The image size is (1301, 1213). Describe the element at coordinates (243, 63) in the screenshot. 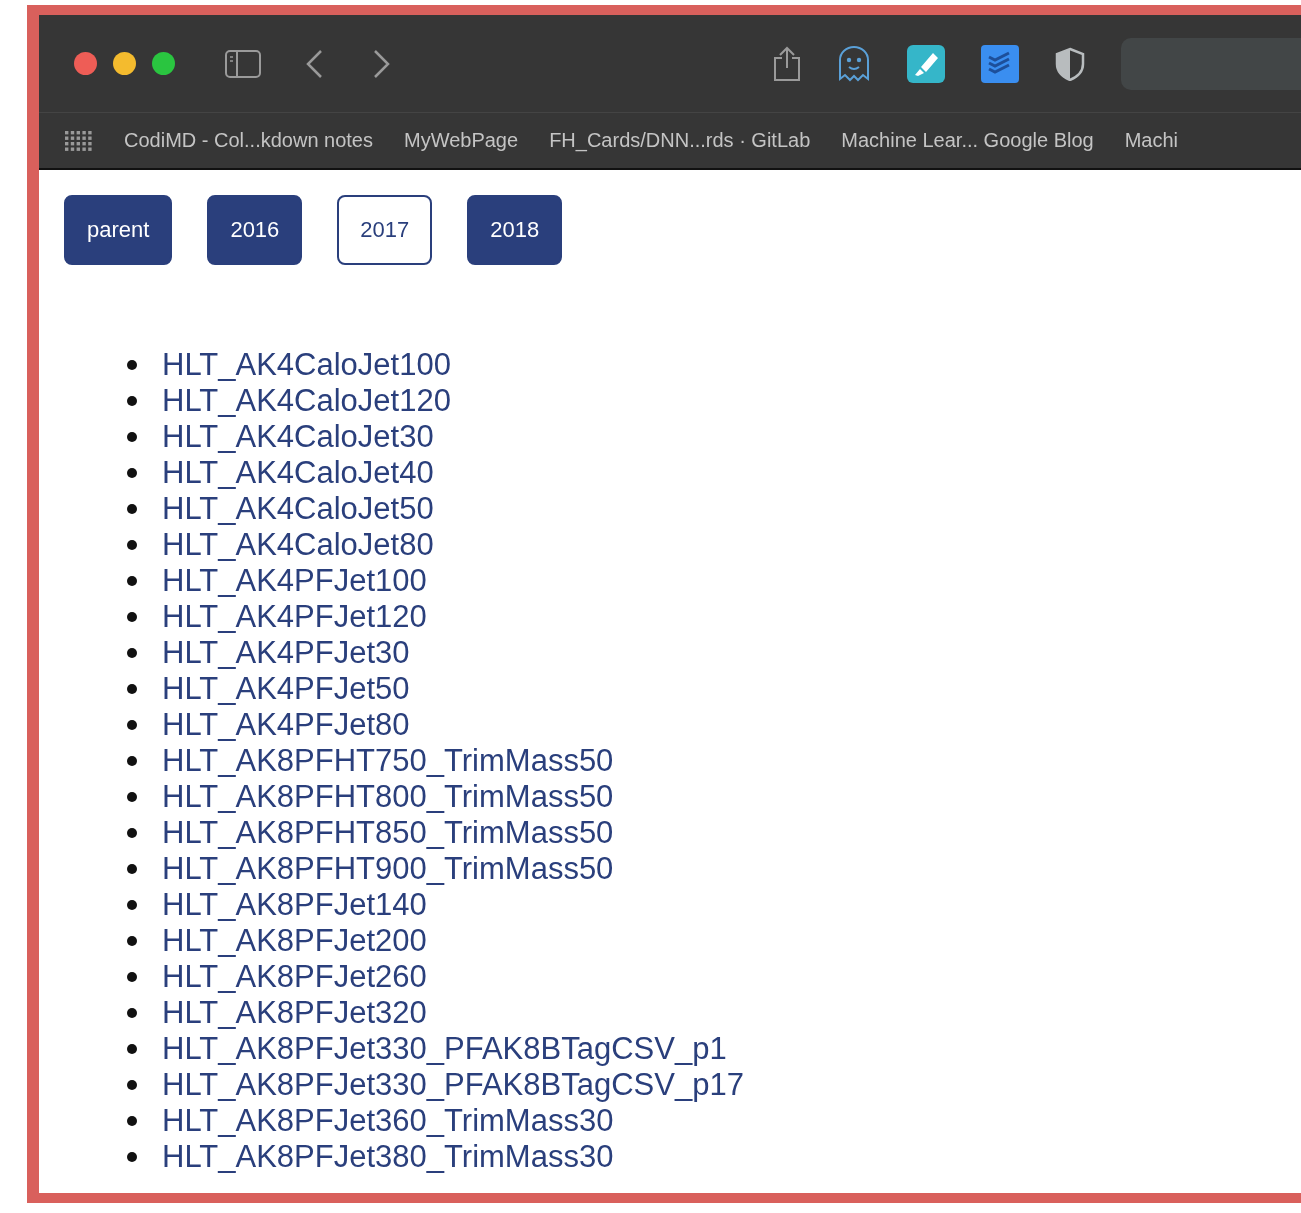

I see `sidebar-icon` at that location.